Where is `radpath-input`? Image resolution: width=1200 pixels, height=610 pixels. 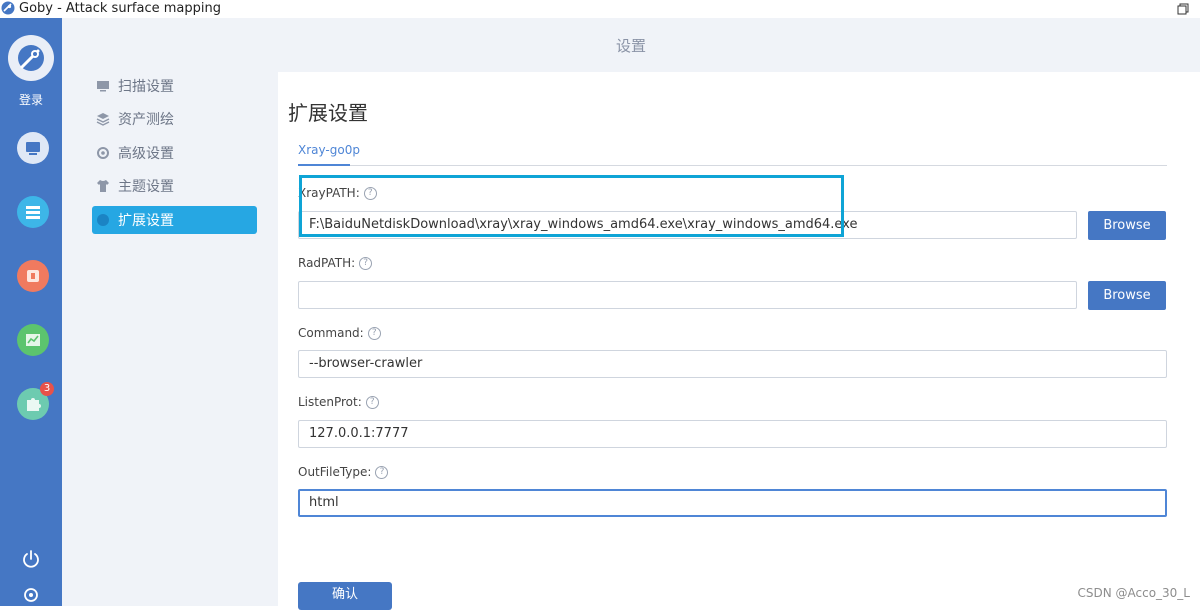 radpath-input is located at coordinates (687, 295).